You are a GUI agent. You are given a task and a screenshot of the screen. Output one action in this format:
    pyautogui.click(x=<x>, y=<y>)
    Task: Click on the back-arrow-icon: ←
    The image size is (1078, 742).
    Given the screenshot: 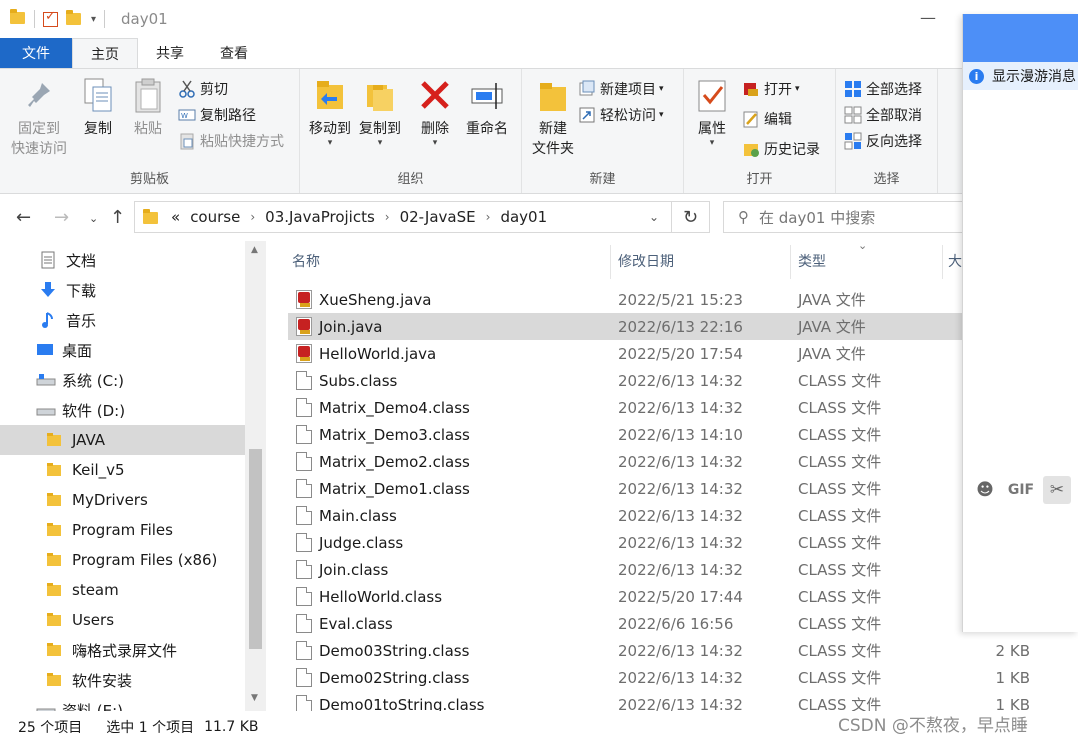 What is the action you would take?
    pyautogui.click(x=23, y=217)
    